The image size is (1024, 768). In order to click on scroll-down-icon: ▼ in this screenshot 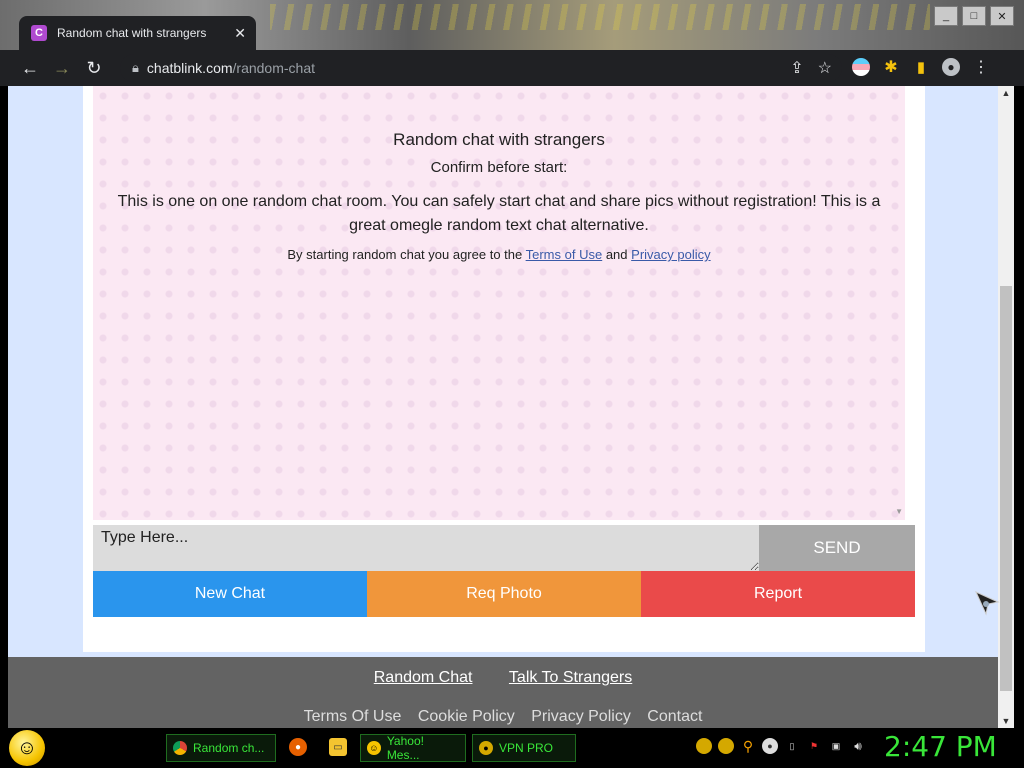, I will do `click(1006, 721)`.